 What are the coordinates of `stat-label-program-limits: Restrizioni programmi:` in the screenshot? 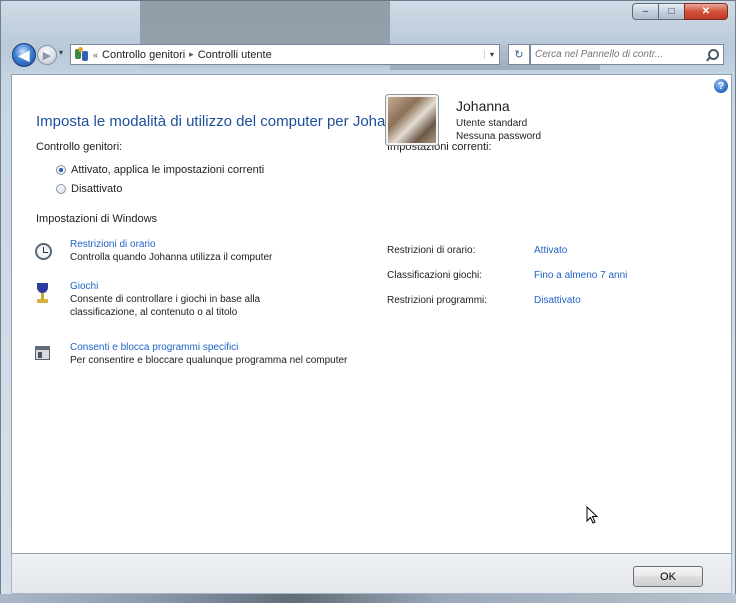 It's located at (437, 300).